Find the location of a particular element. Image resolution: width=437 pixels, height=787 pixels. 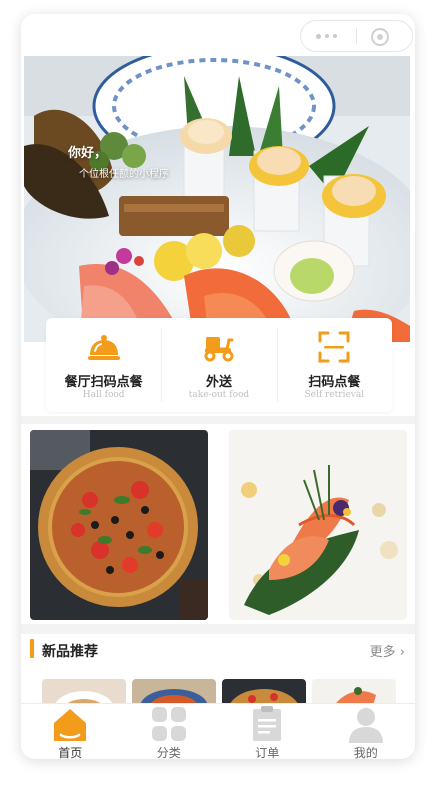

more-options-icon is located at coordinates (326, 36).